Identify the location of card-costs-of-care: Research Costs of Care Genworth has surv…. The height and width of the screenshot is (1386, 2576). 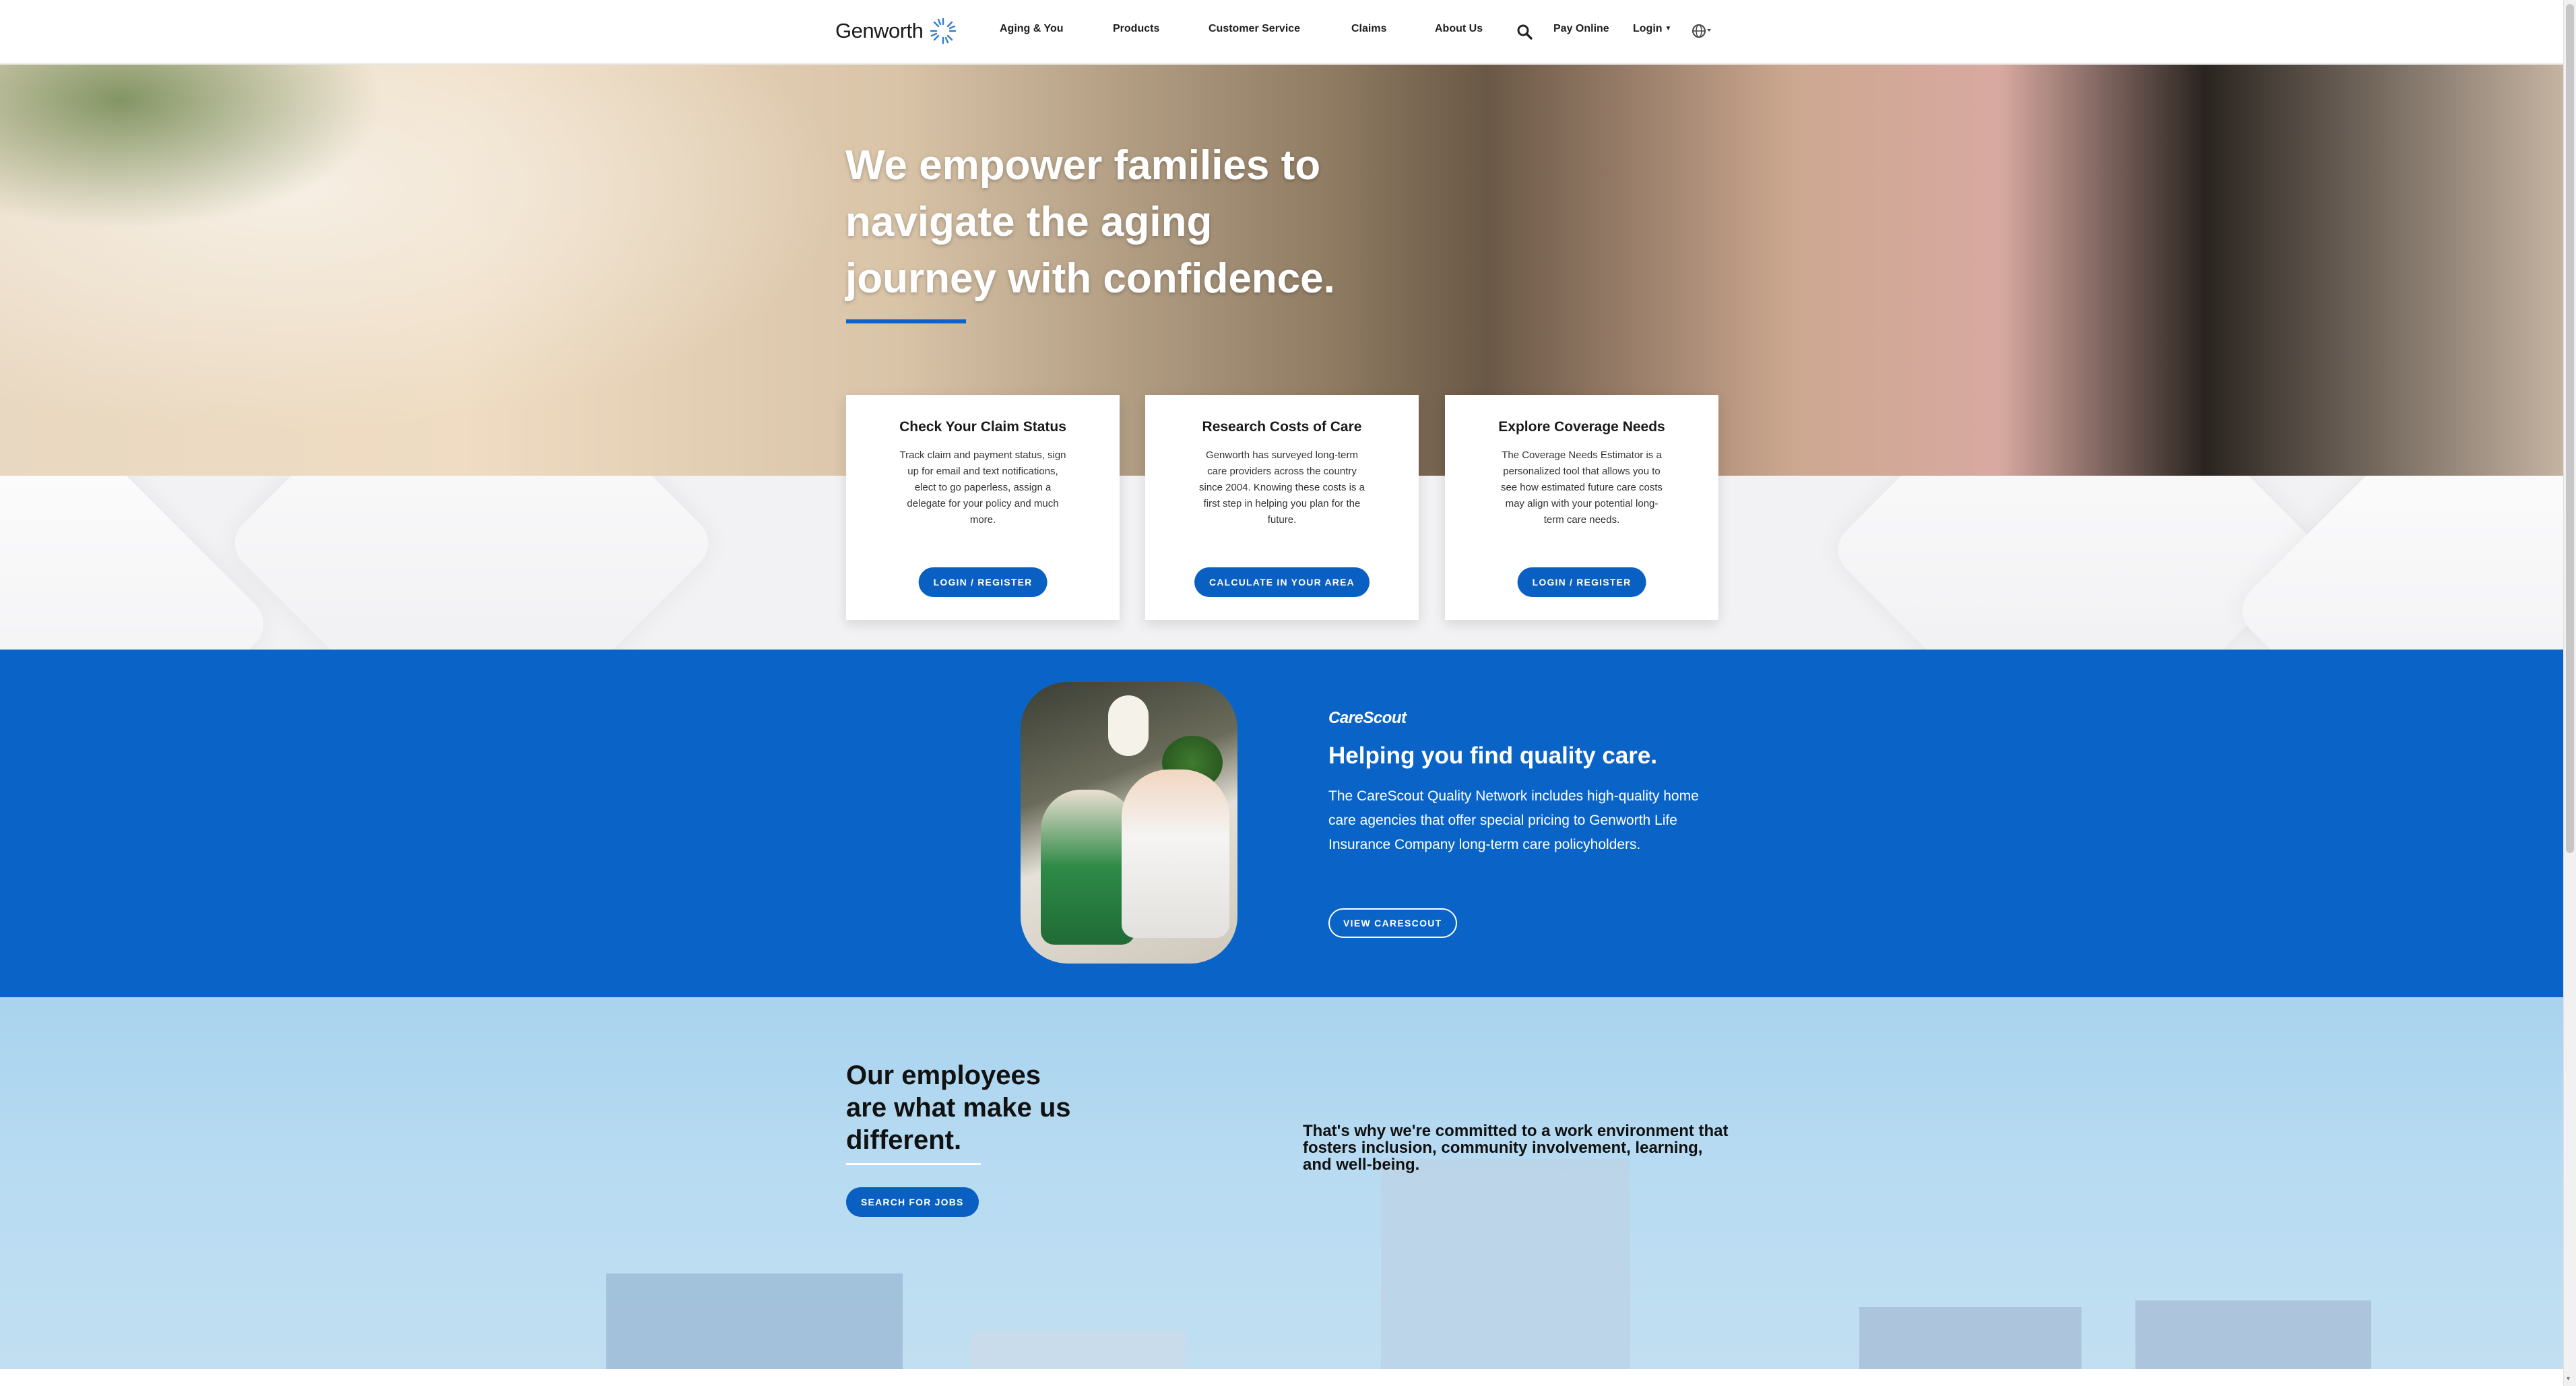
(1282, 508).